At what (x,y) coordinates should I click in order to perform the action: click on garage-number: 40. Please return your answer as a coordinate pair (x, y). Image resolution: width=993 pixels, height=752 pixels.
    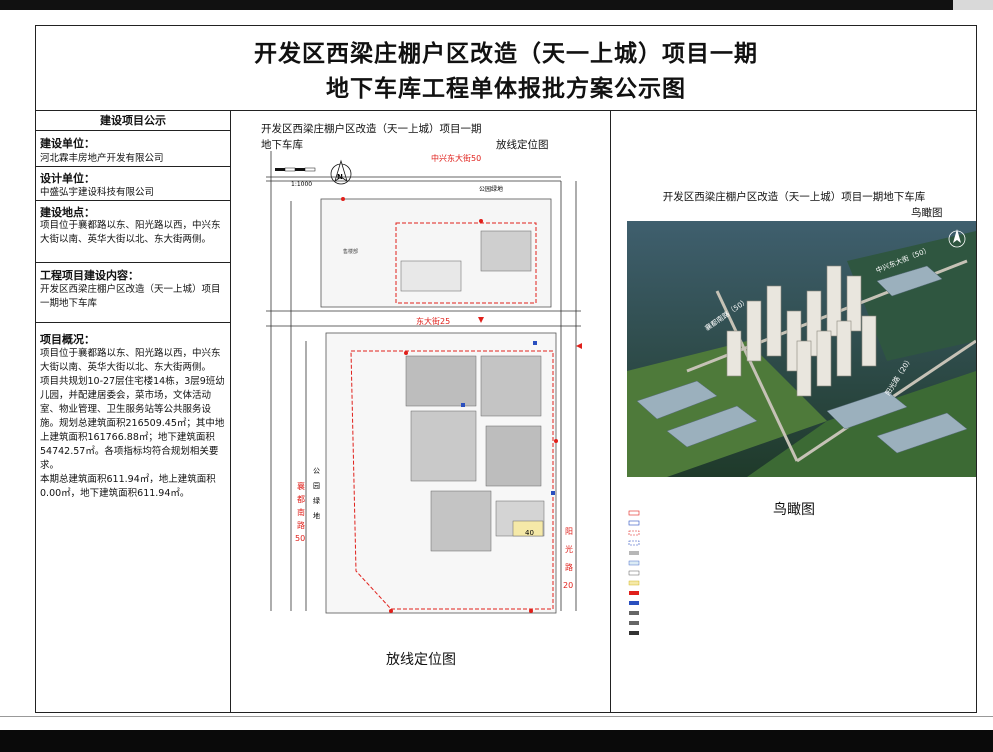
    Looking at the image, I should click on (529, 533).